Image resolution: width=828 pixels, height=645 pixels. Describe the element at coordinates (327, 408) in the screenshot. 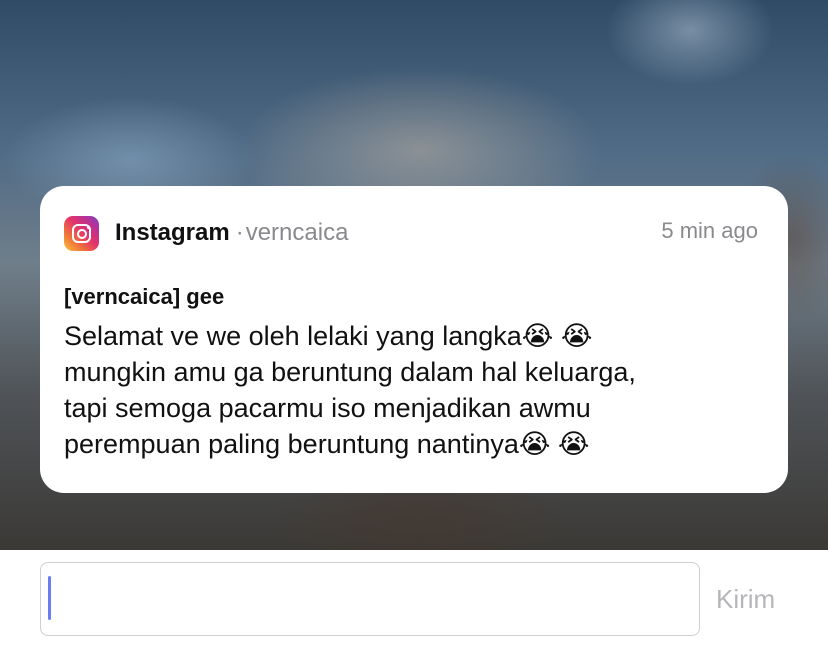

I see `message-line: tapi semoga pacarmu iso menjadikan awmu` at that location.